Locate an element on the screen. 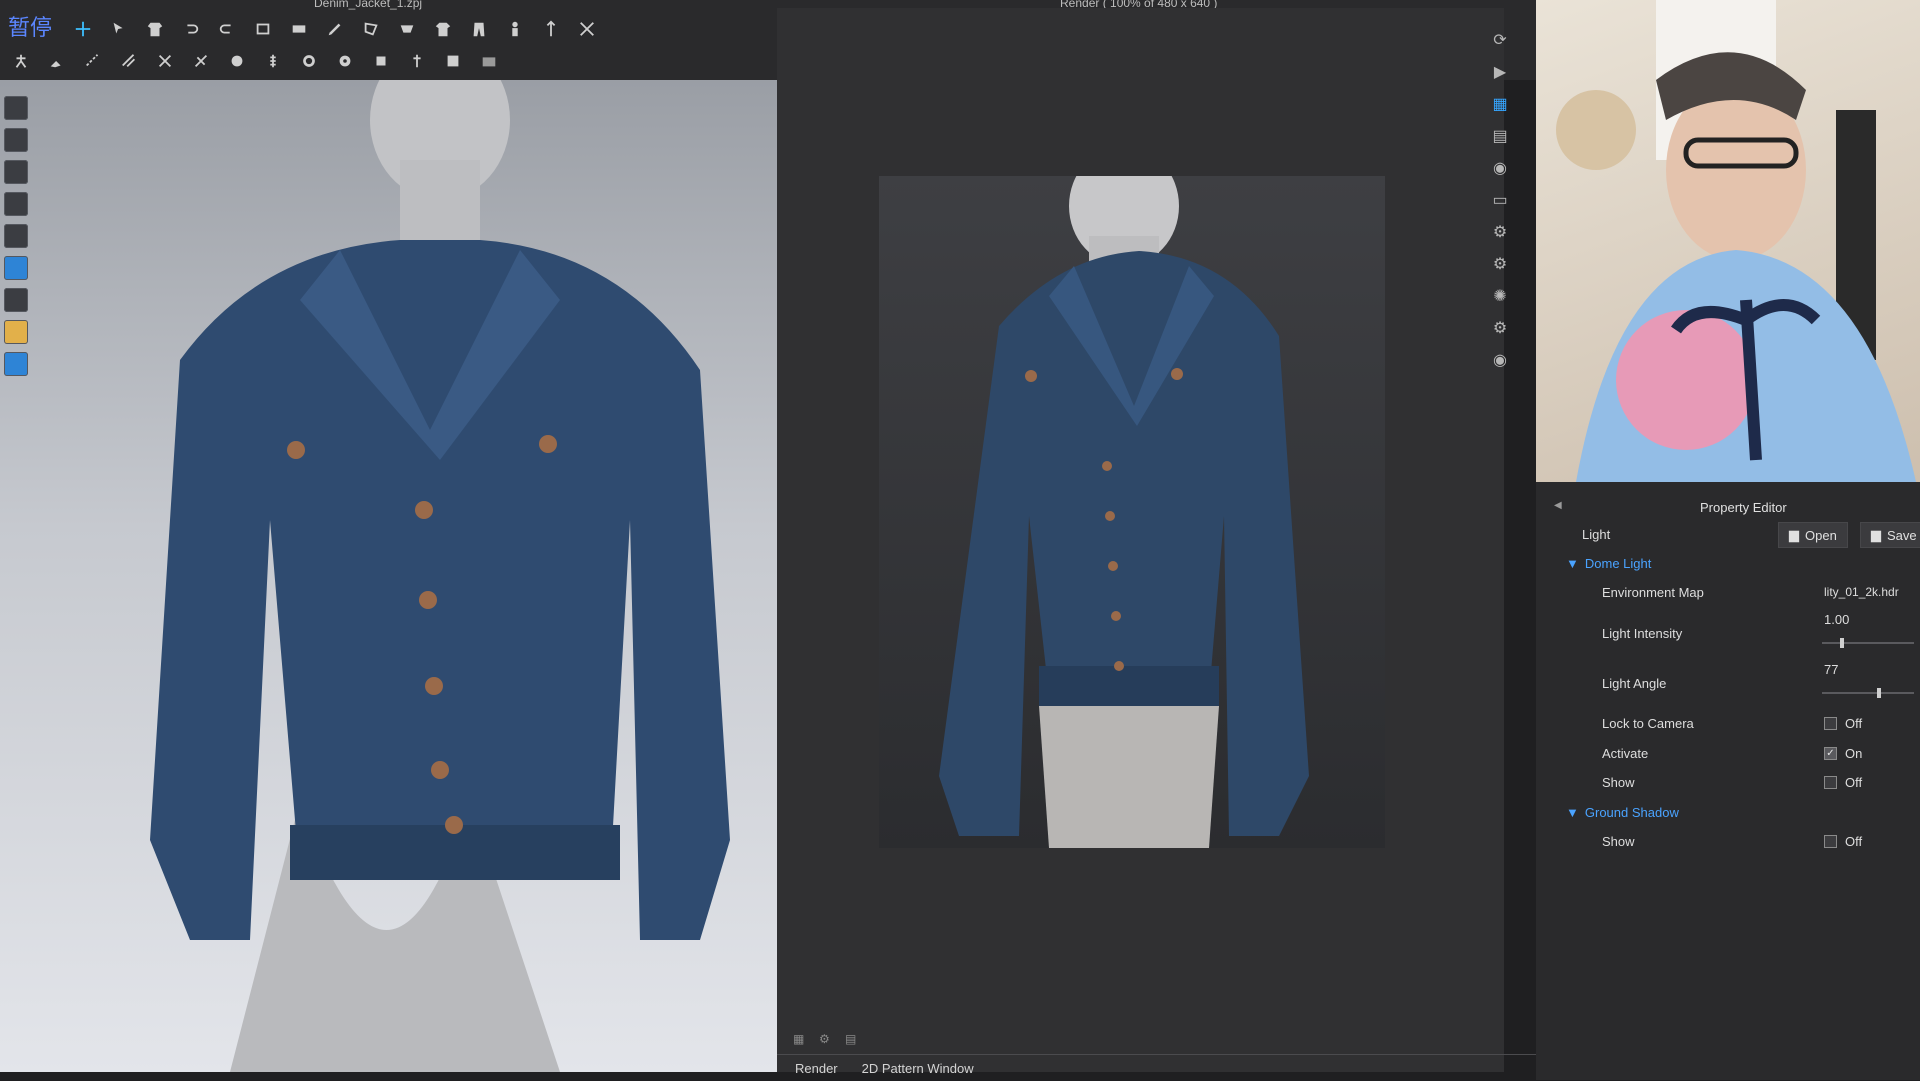 This screenshot has width=1920, height=1081. steam-icon is located at coordinates (16, 300).